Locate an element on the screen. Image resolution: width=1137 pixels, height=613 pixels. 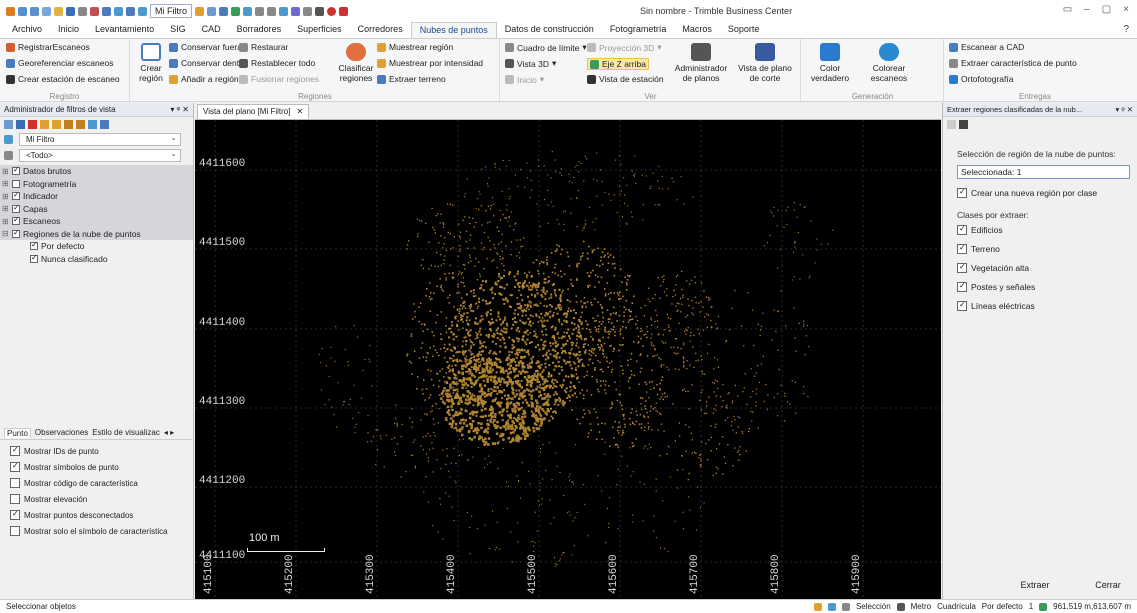
line-icon is located at coordinates (235, 11).